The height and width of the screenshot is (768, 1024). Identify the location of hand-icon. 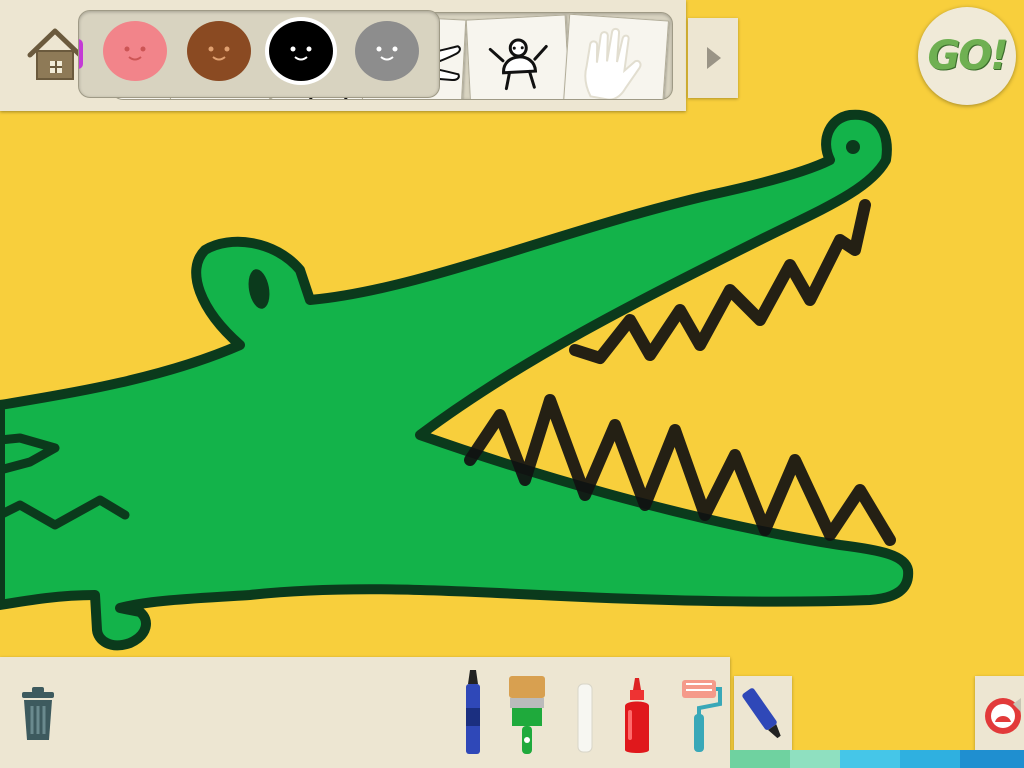
(613, 63).